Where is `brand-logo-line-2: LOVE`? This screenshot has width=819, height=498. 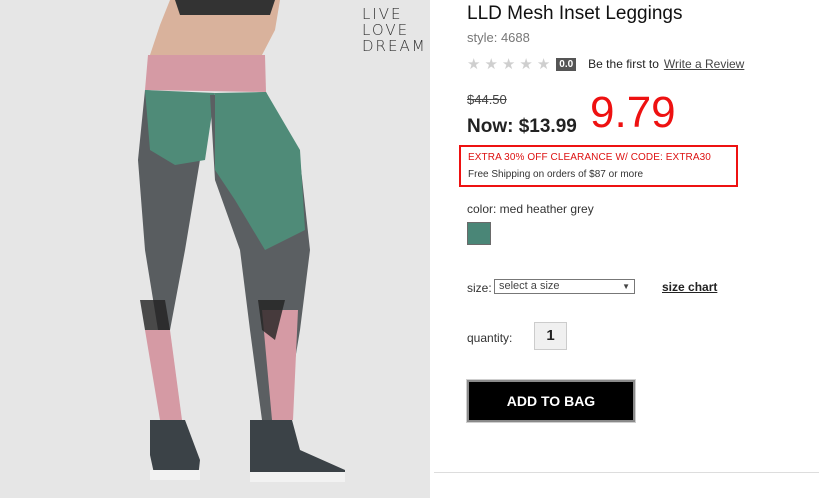
brand-logo-line-2: LOVE is located at coordinates (386, 30).